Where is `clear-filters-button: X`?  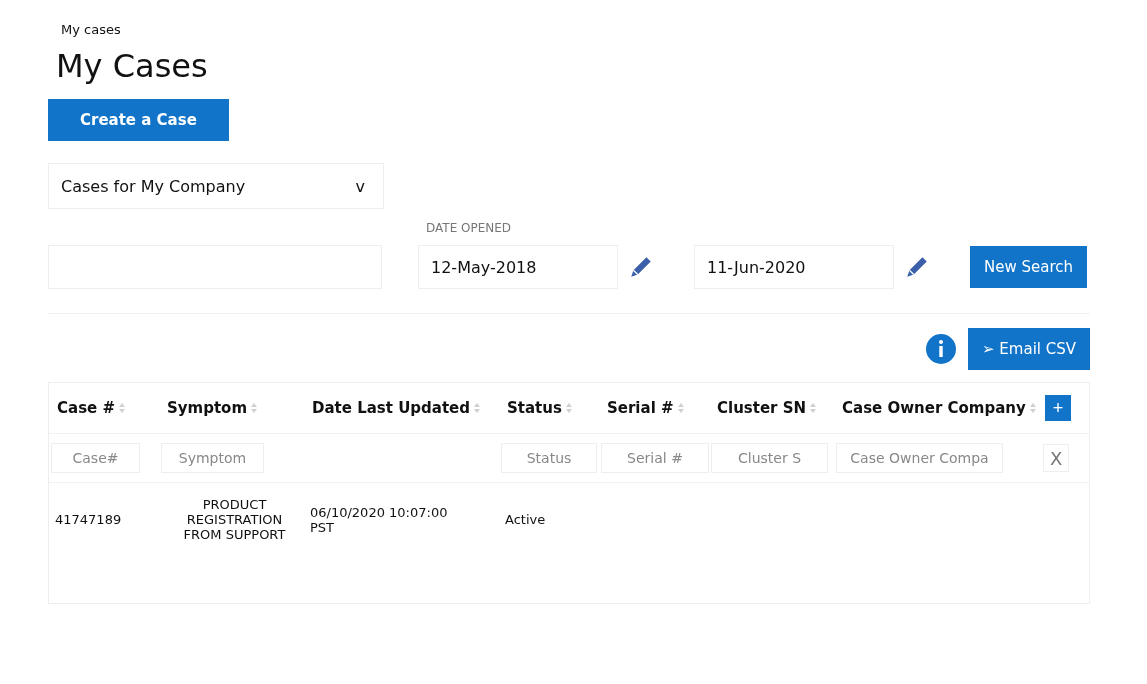
clear-filters-button: X is located at coordinates (1056, 458).